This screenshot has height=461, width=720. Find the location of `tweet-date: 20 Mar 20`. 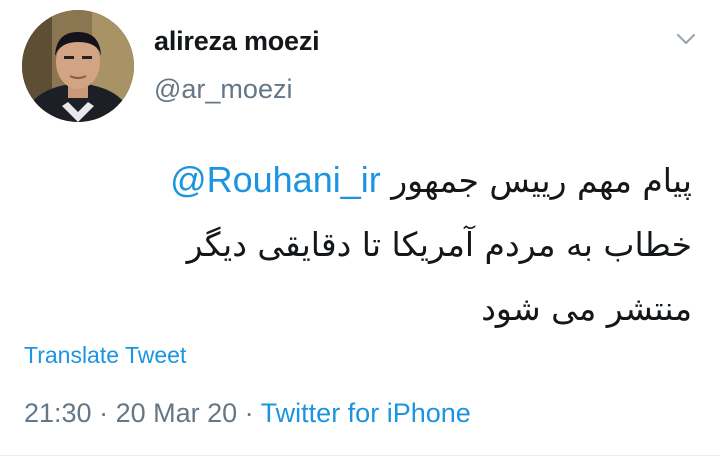

tweet-date: 20 Mar 20 is located at coordinates (177, 413).